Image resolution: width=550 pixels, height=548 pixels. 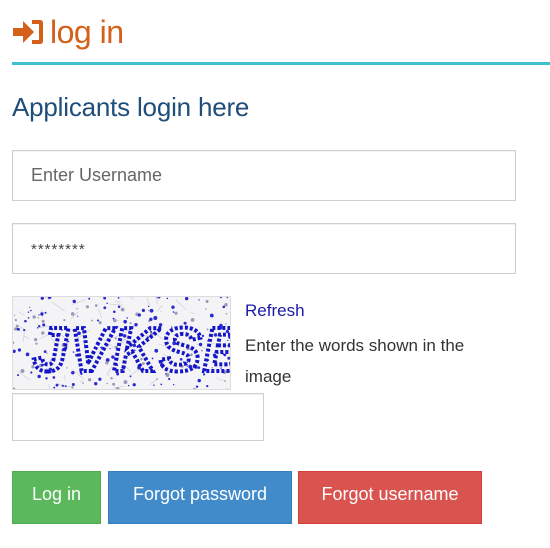 What do you see at coordinates (264, 248) in the screenshot?
I see `password-field` at bounding box center [264, 248].